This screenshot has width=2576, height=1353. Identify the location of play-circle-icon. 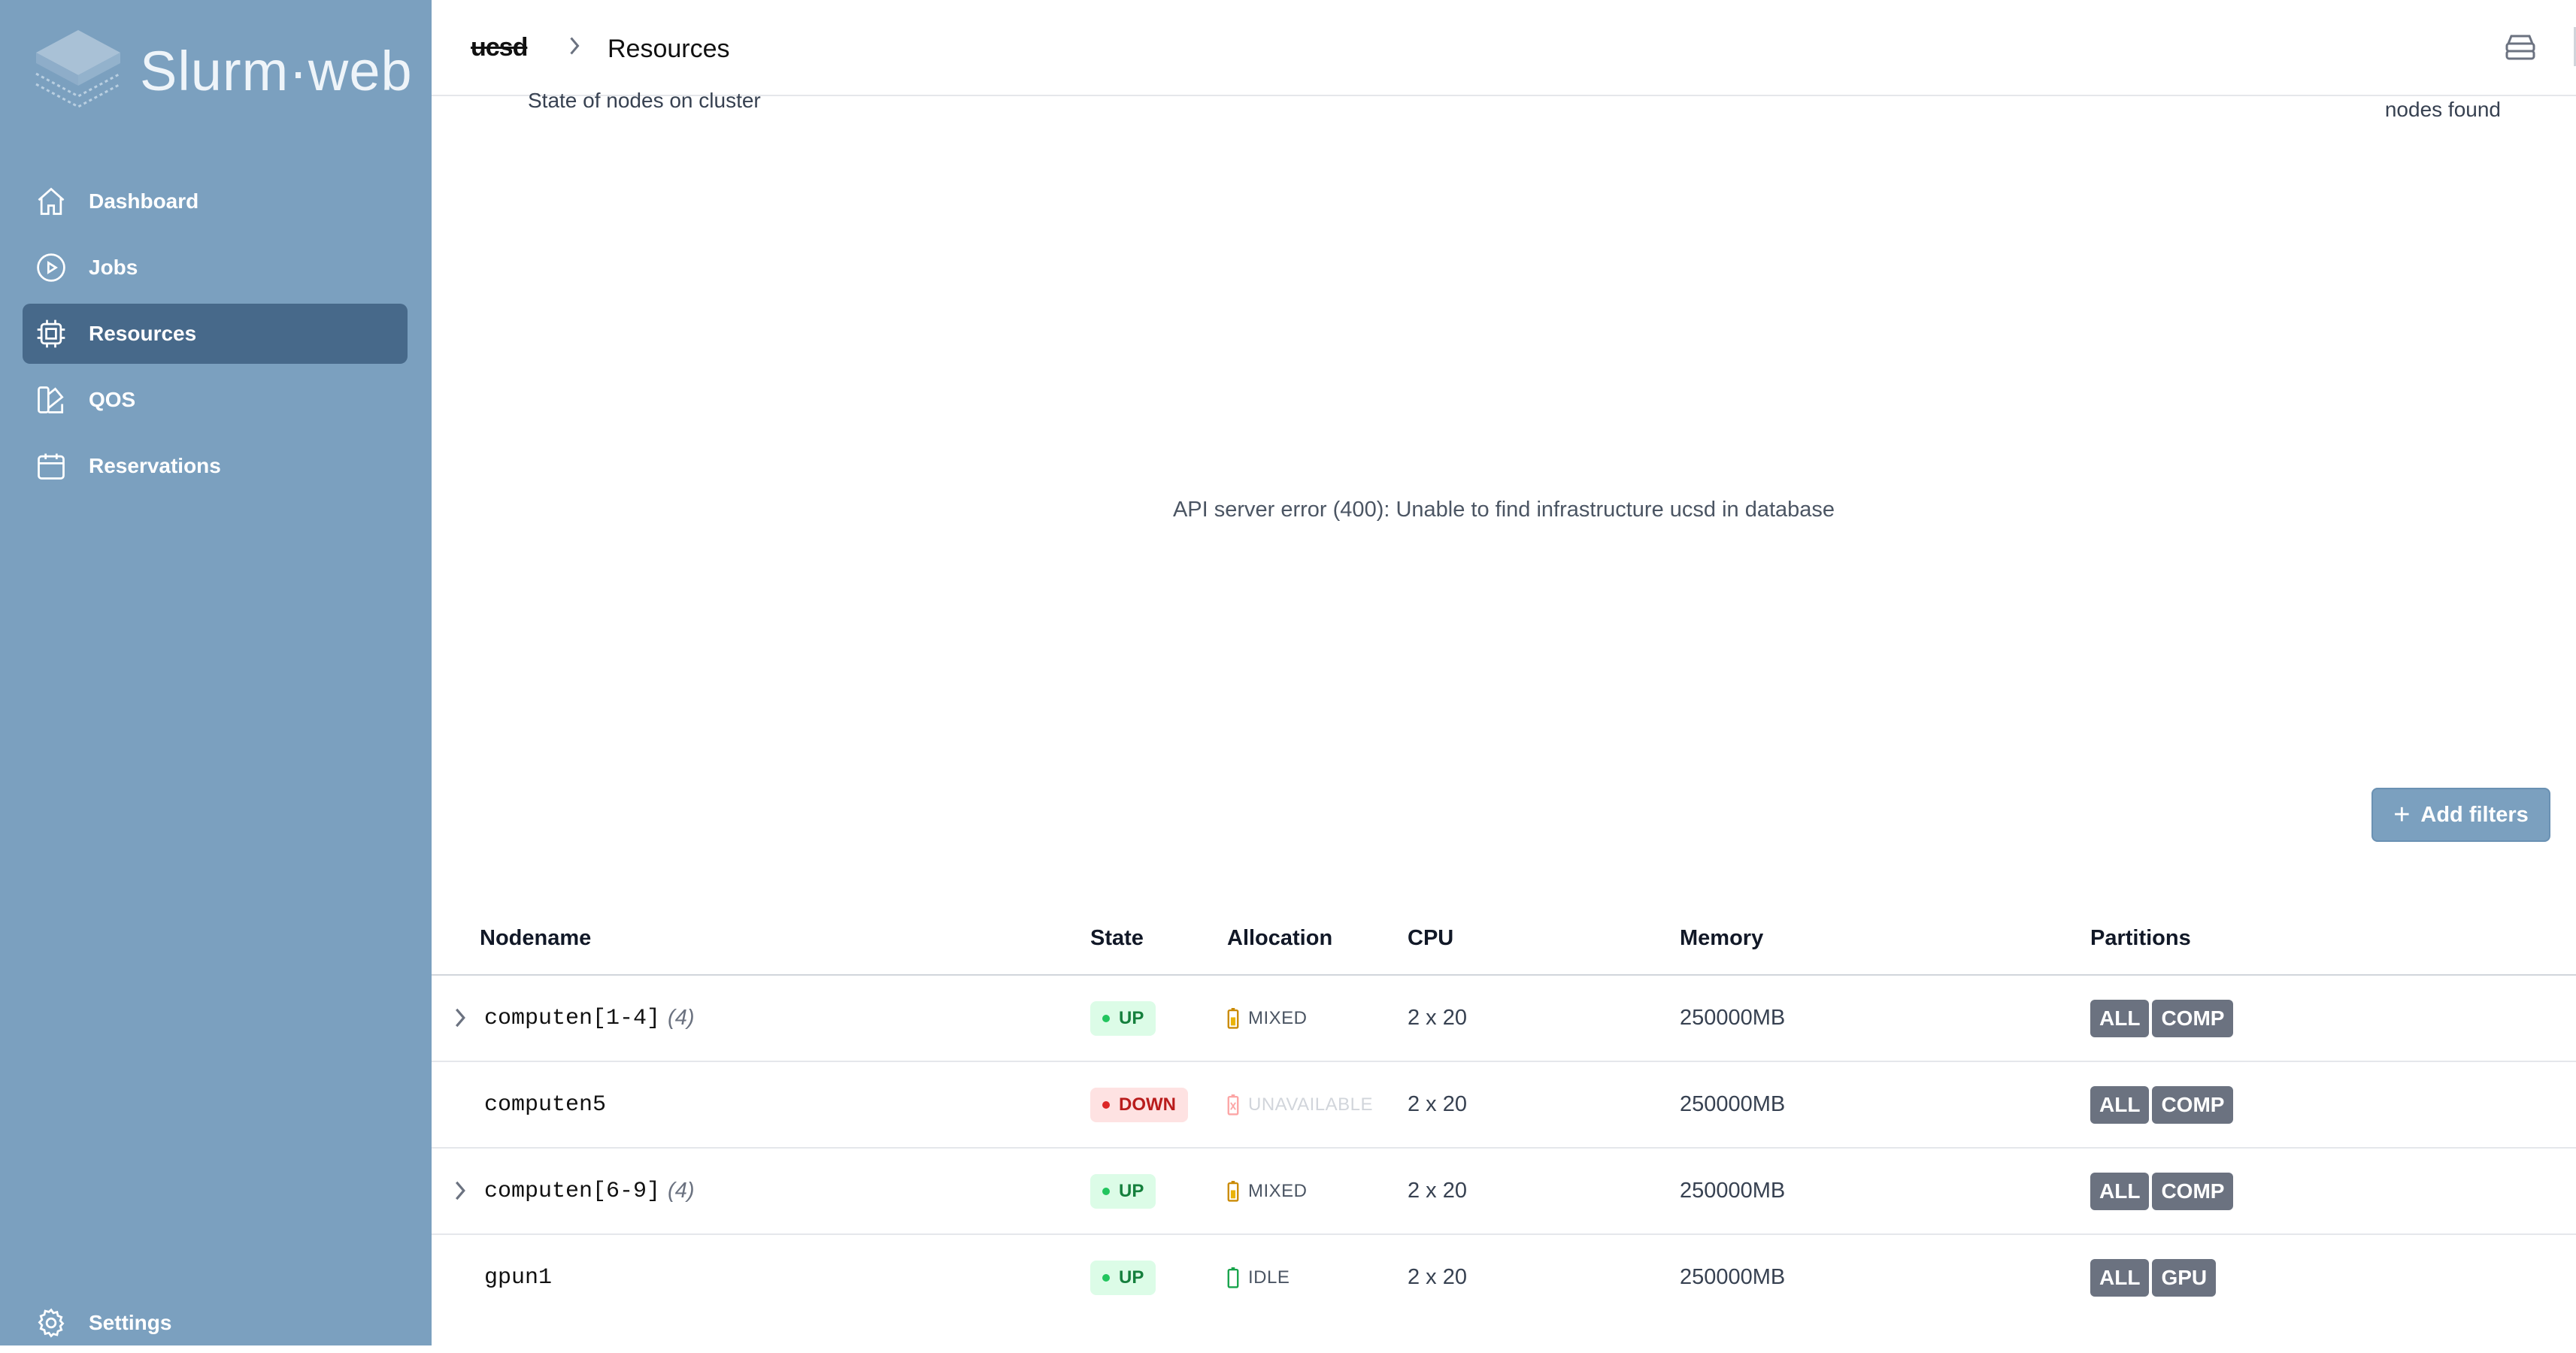
(51, 267).